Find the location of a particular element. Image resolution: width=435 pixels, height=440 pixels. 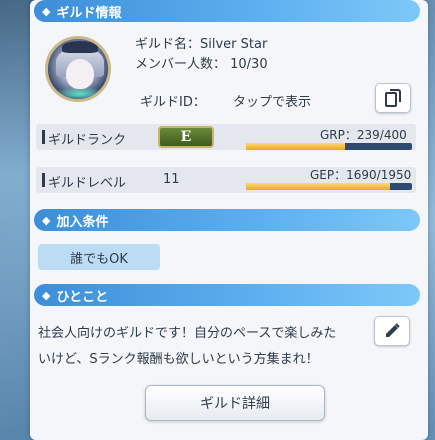

guild-info-title: ギルド情報 is located at coordinates (89, 13).